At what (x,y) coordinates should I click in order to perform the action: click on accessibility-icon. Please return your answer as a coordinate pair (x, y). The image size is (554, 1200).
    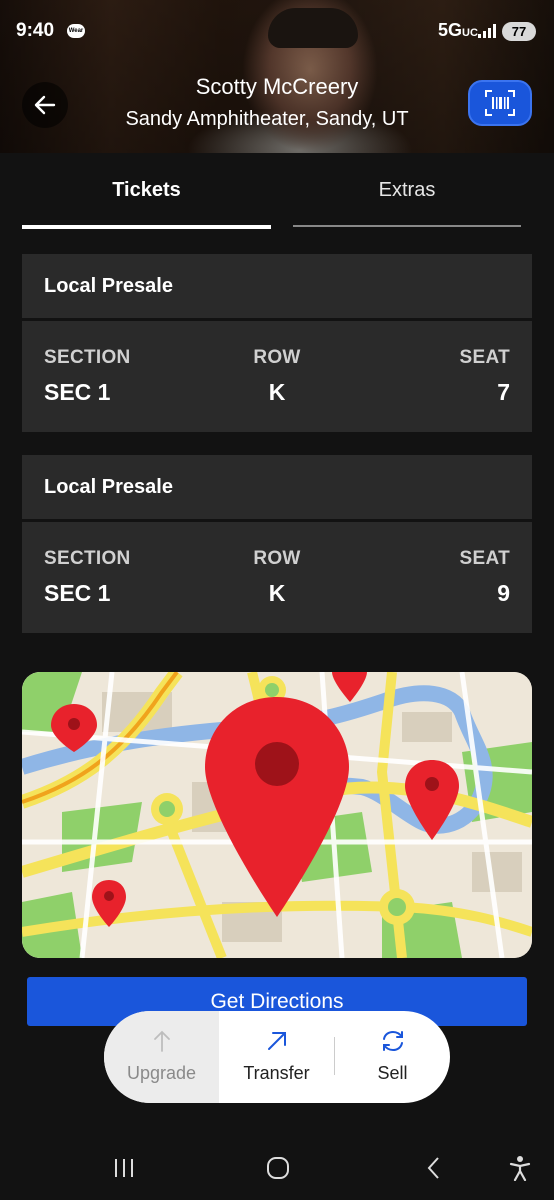
    Looking at the image, I should click on (520, 1168).